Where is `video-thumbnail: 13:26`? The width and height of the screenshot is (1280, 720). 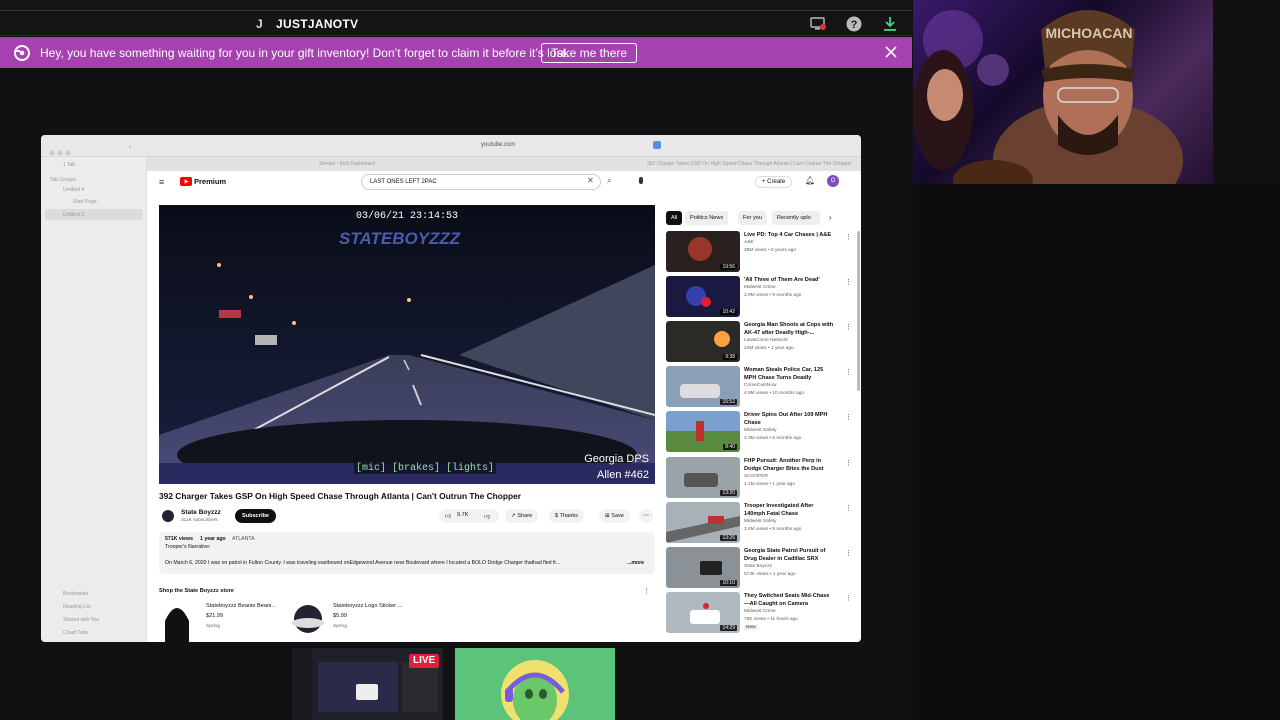
video-thumbnail: 13:26 is located at coordinates (703, 522).